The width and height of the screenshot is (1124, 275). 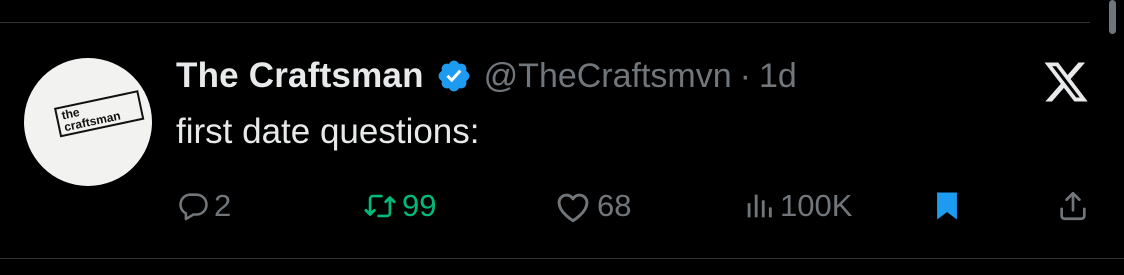 I want to click on tweet-text: first date questions:, so click(x=328, y=131).